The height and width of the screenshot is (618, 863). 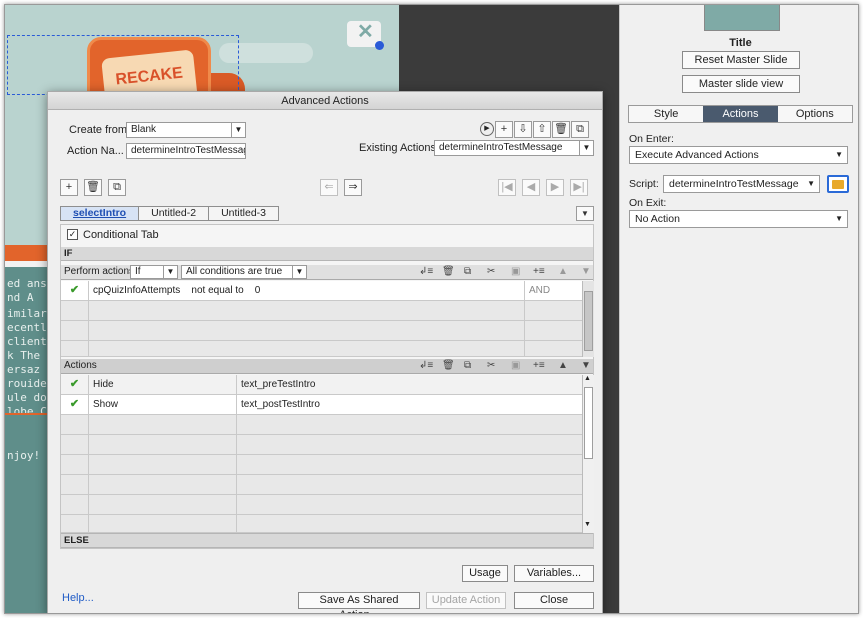 I want to click on move-left-icon: ⇐, so click(x=329, y=187).